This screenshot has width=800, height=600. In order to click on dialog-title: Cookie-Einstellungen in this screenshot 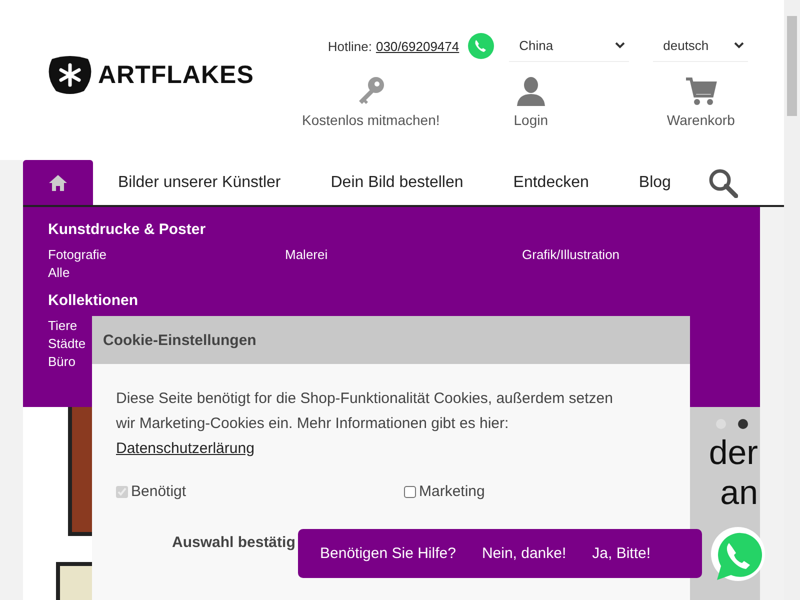, I will do `click(391, 340)`.